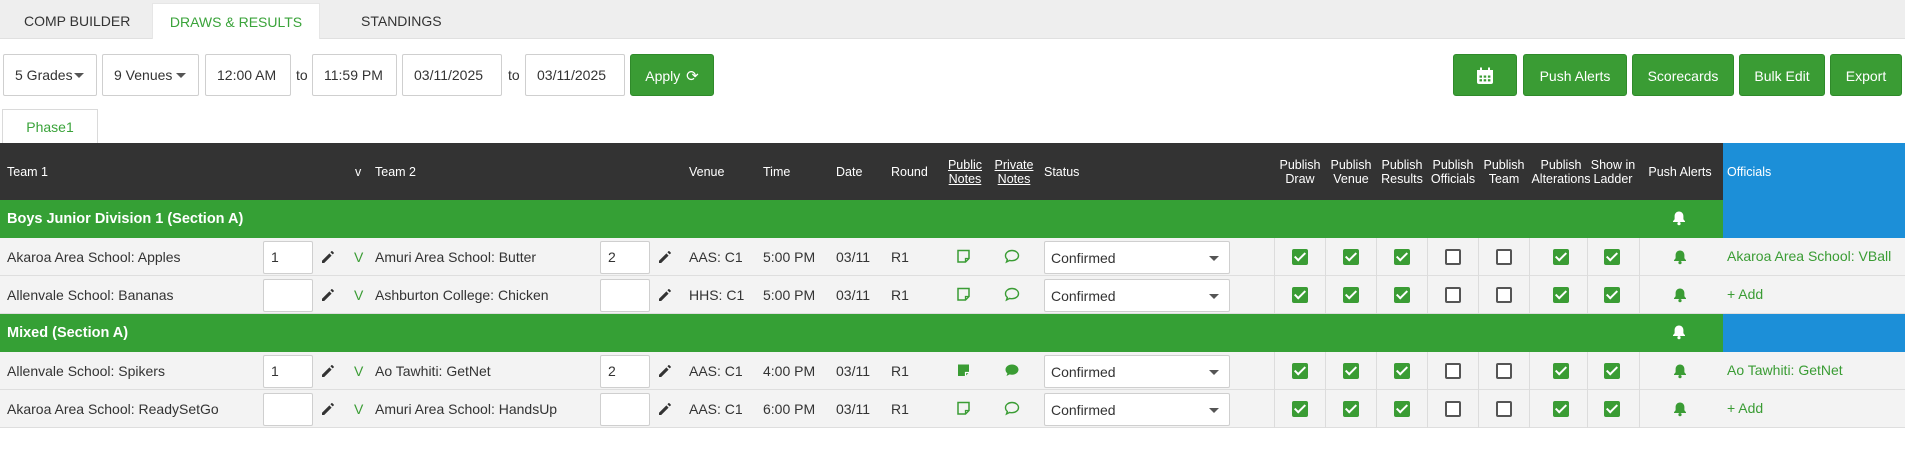 The height and width of the screenshot is (457, 1905). What do you see at coordinates (354, 75) in the screenshot?
I see `time-to-input: 11:59 PM` at bounding box center [354, 75].